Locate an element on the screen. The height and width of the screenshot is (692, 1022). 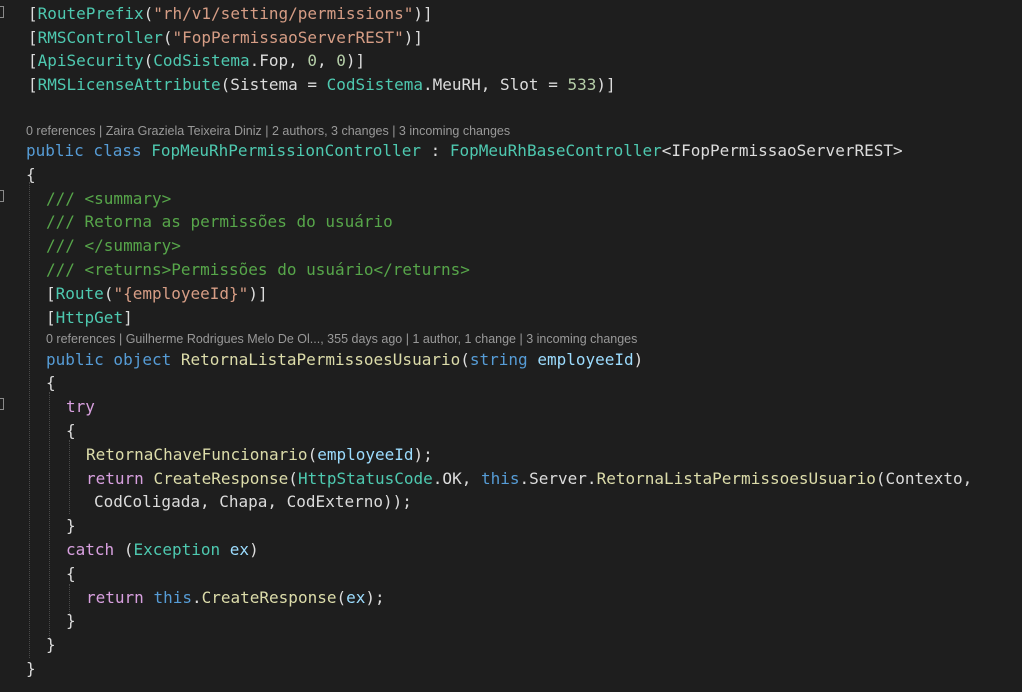
return-statement-2: return this.CreateResponse(ex); is located at coordinates (235, 598).